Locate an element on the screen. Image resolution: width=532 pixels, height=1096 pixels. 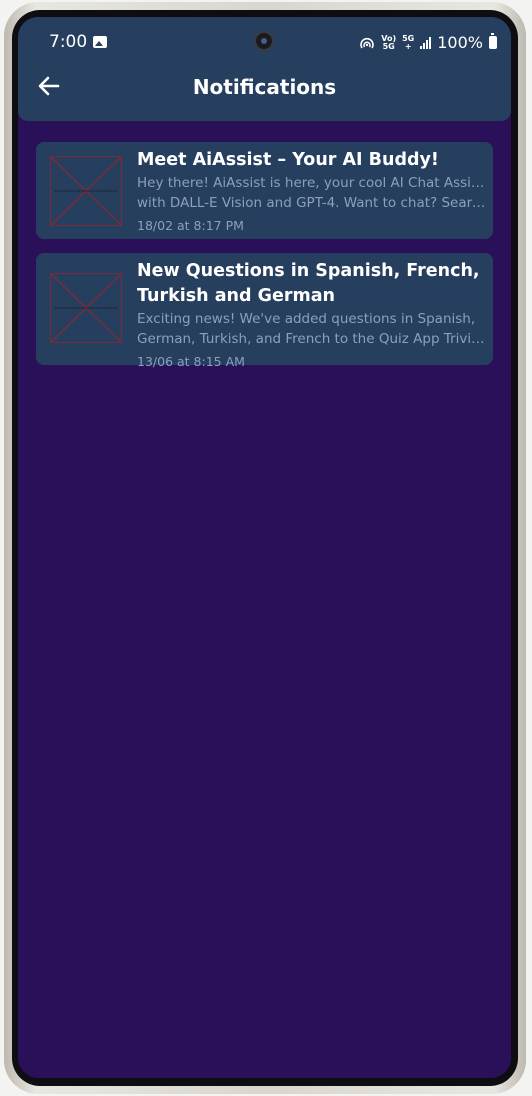
status-bar-right: Vo) 5G 5G + 100% is located at coordinates (428, 42).